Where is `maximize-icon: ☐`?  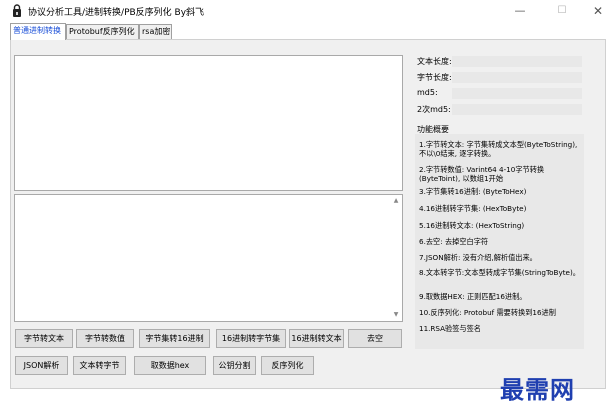
maximize-icon: ☐ is located at coordinates (562, 10).